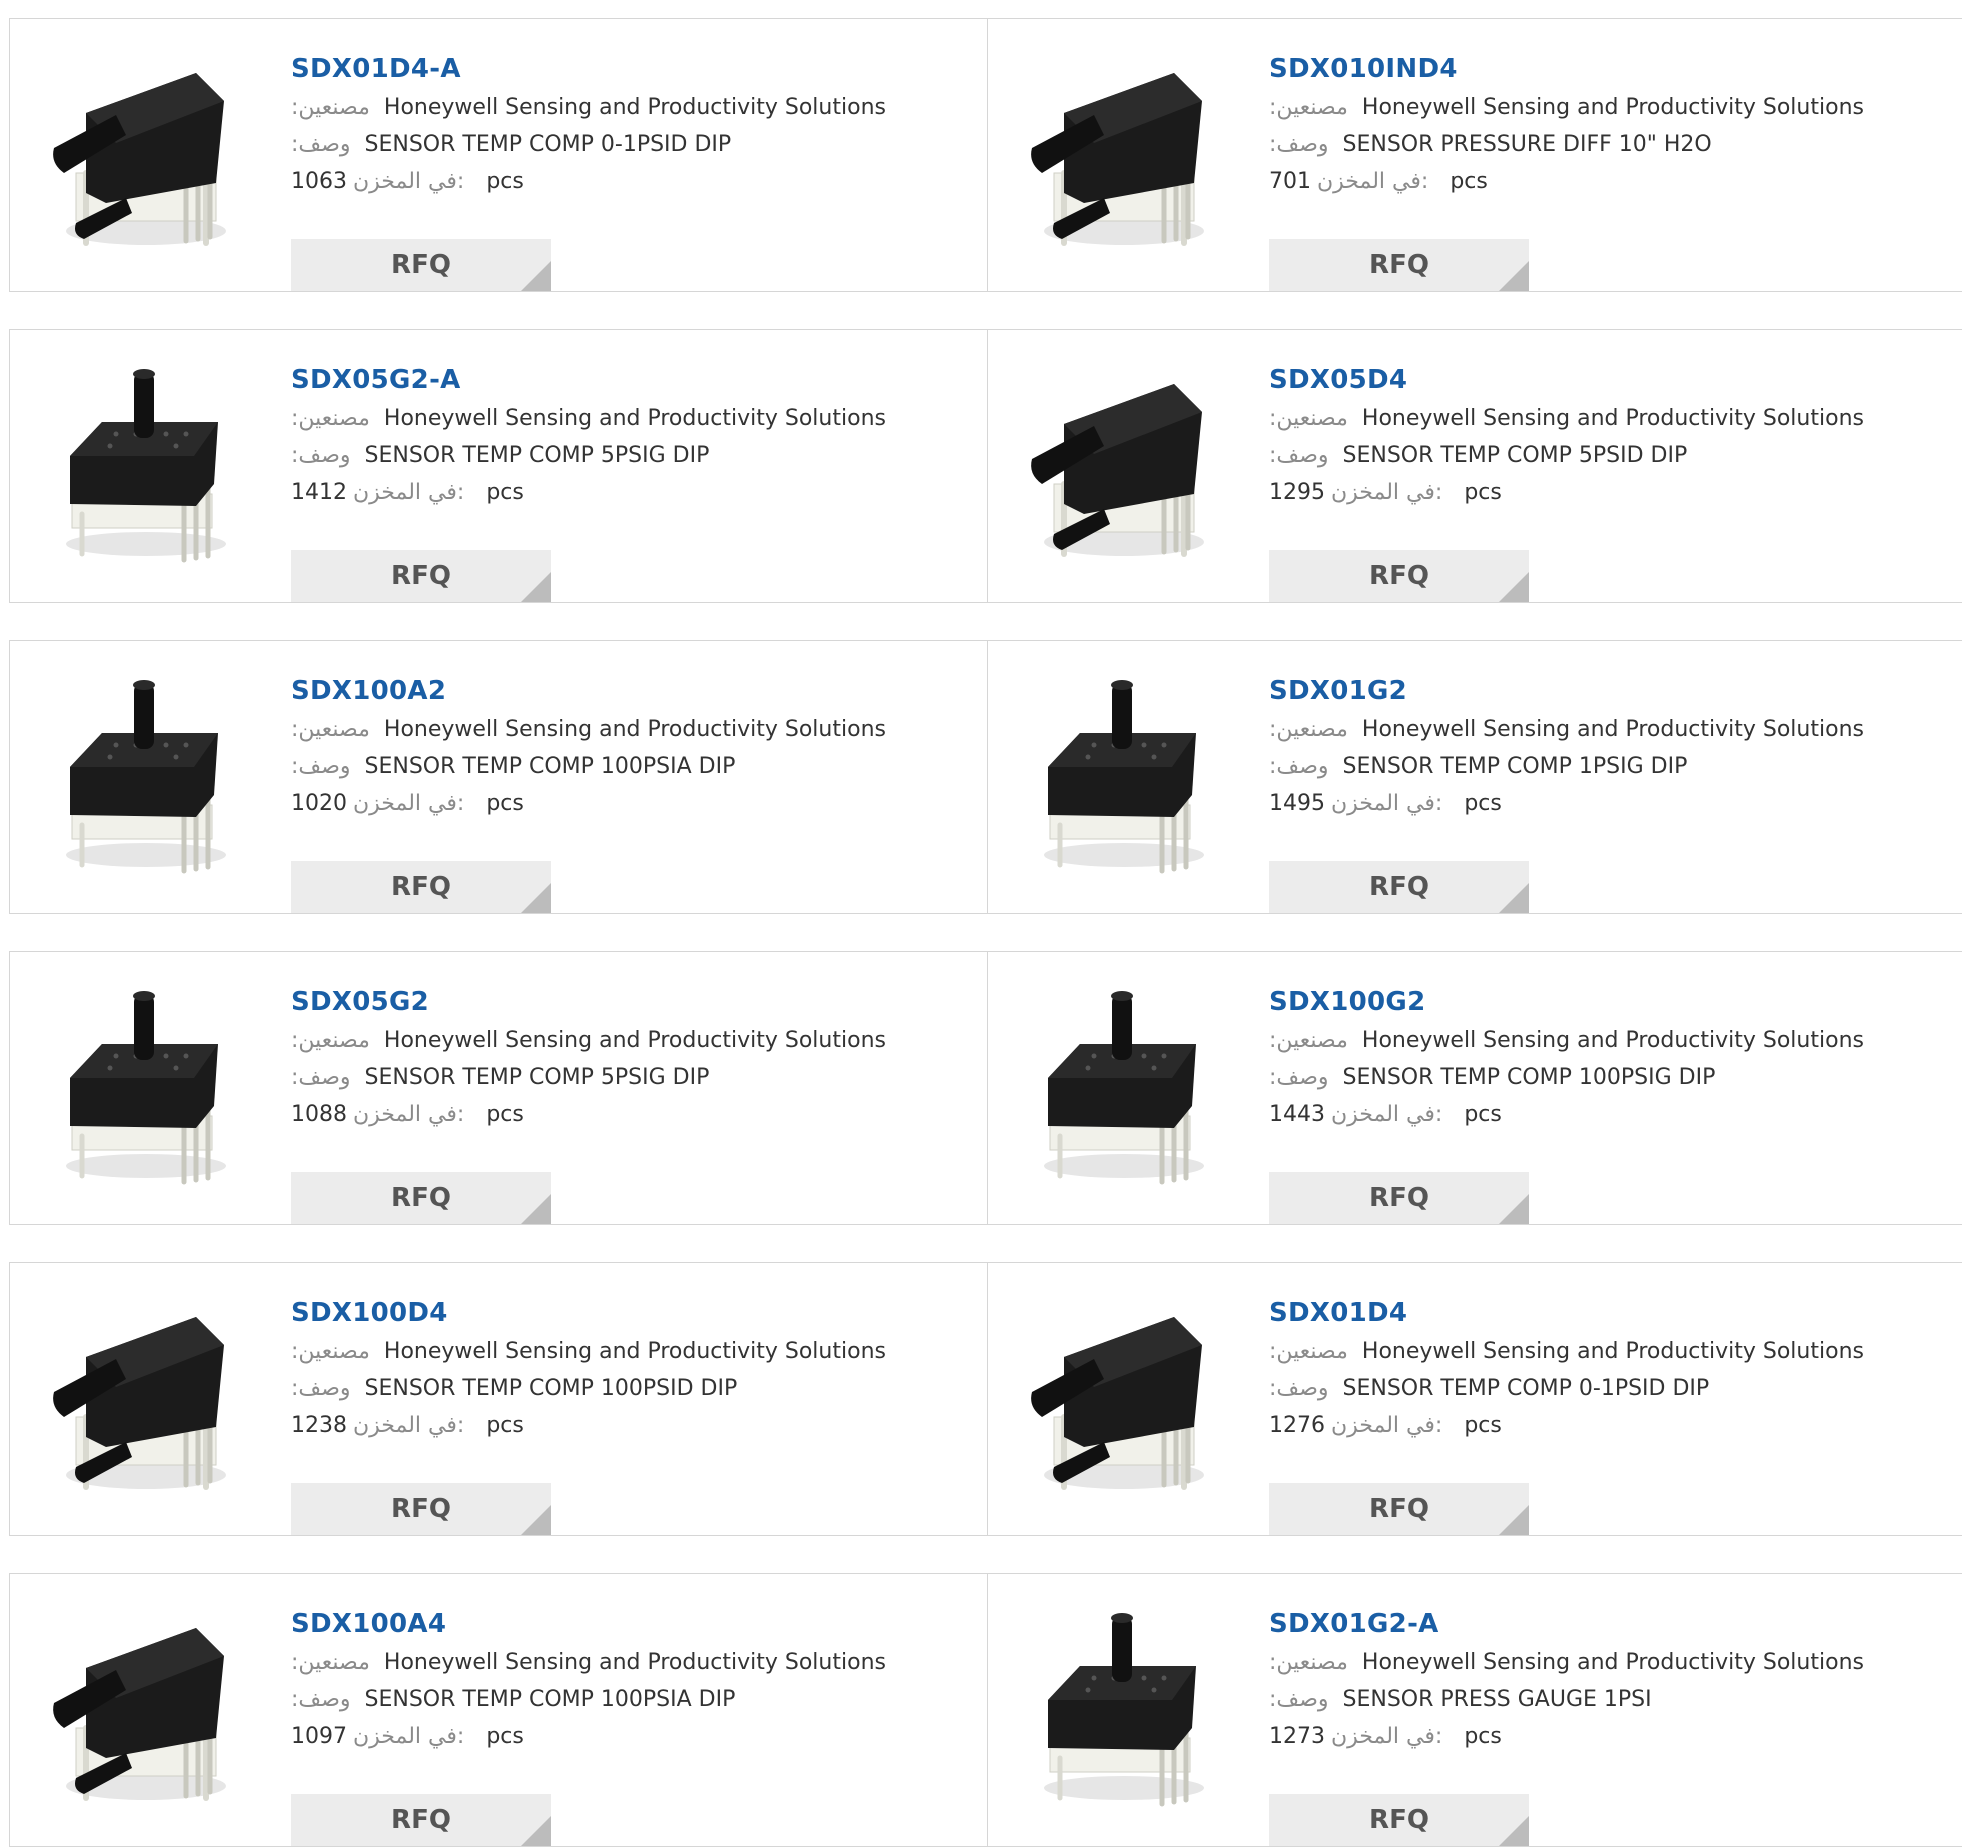  Describe the element at coordinates (550, 1699) in the screenshot. I see `description-value: SENSOR TEMP COMP 100PSIA DIP` at that location.